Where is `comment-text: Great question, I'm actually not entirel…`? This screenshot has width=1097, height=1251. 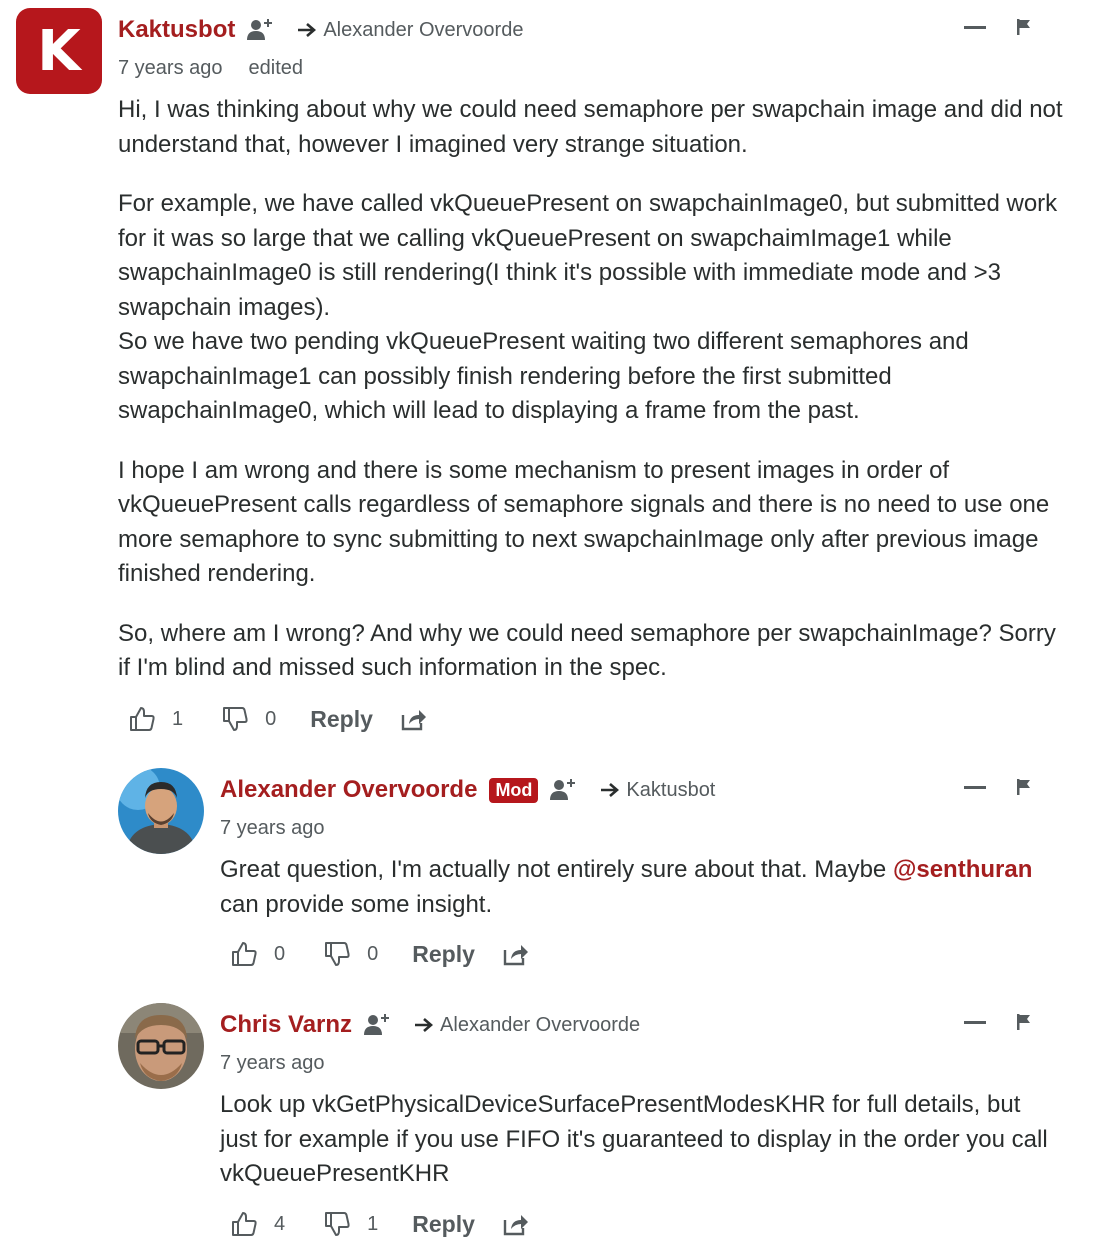
comment-text: Great question, I'm actually not entirel… is located at coordinates (556, 869).